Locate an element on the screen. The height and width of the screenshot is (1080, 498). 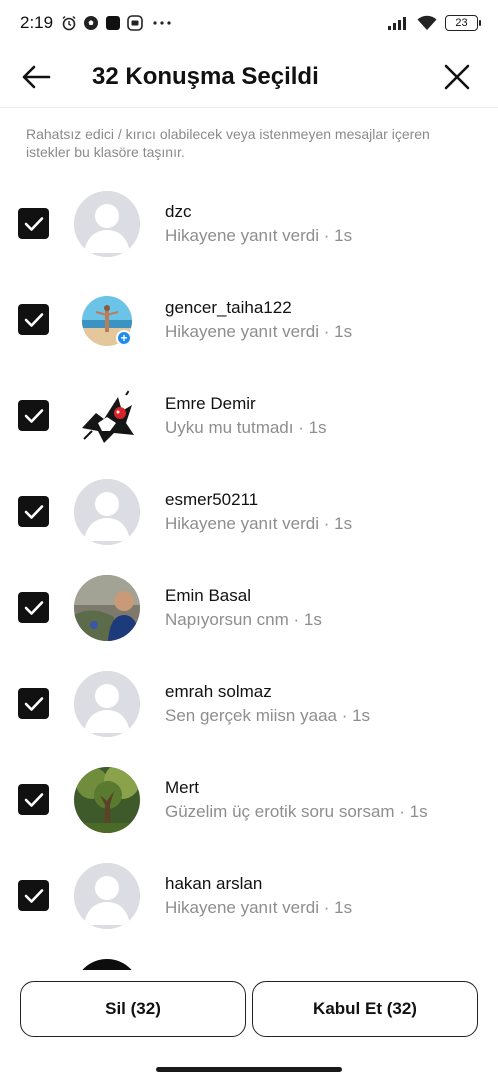
page-title: 32 Konuşma Seçildi is located at coordinates (205, 76).